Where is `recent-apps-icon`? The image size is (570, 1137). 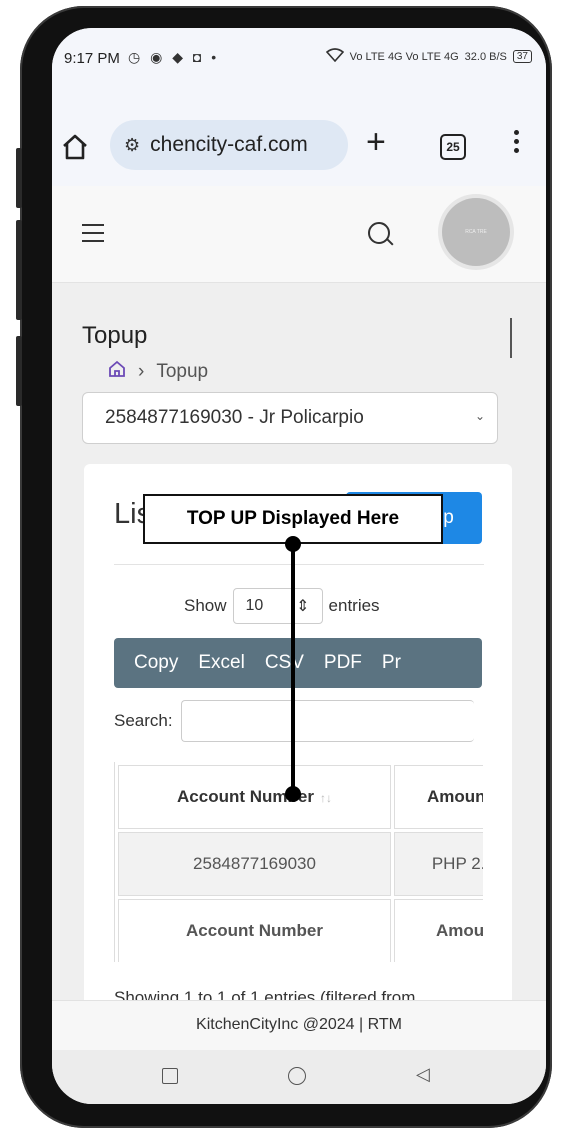
recent-apps-icon is located at coordinates (170, 1076).